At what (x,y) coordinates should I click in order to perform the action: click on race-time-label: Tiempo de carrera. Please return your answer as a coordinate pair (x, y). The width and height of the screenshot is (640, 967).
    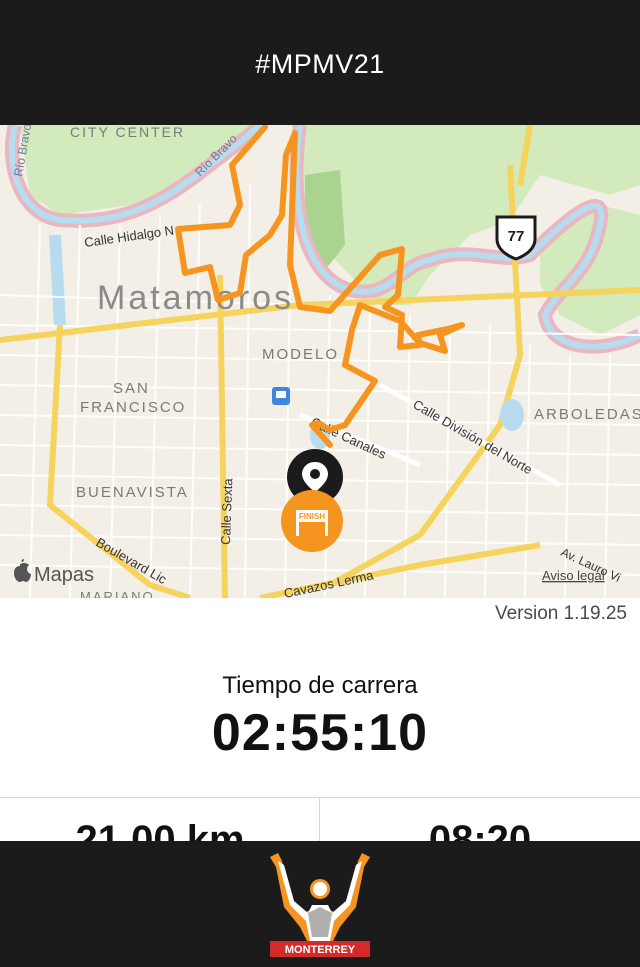
    Looking at the image, I should click on (320, 685).